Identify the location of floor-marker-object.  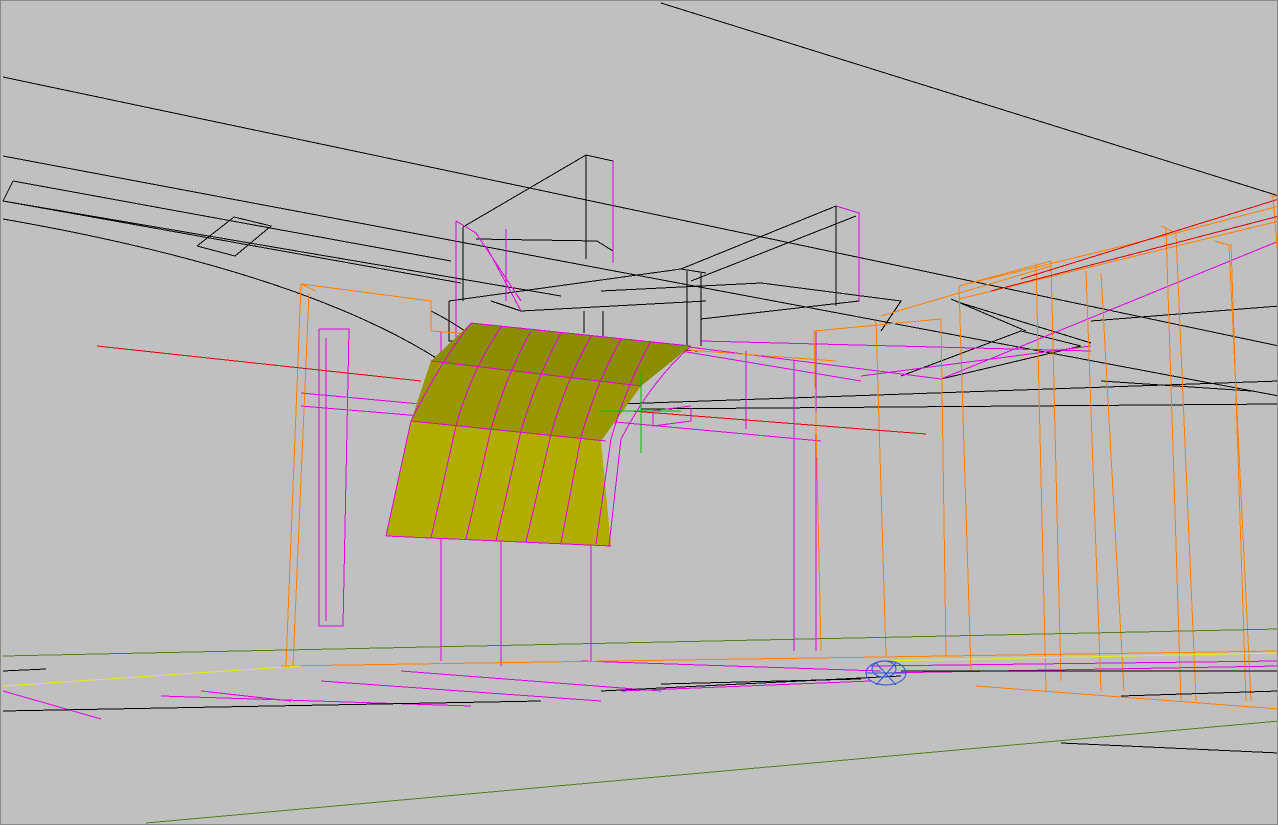
(886, 673).